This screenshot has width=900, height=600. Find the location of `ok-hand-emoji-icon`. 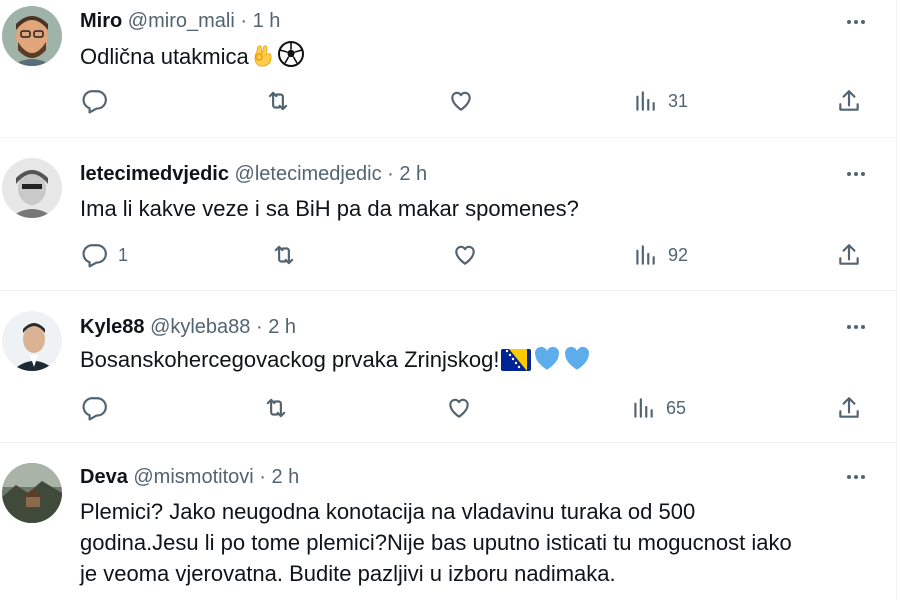

ok-hand-emoji-icon is located at coordinates (263, 59).